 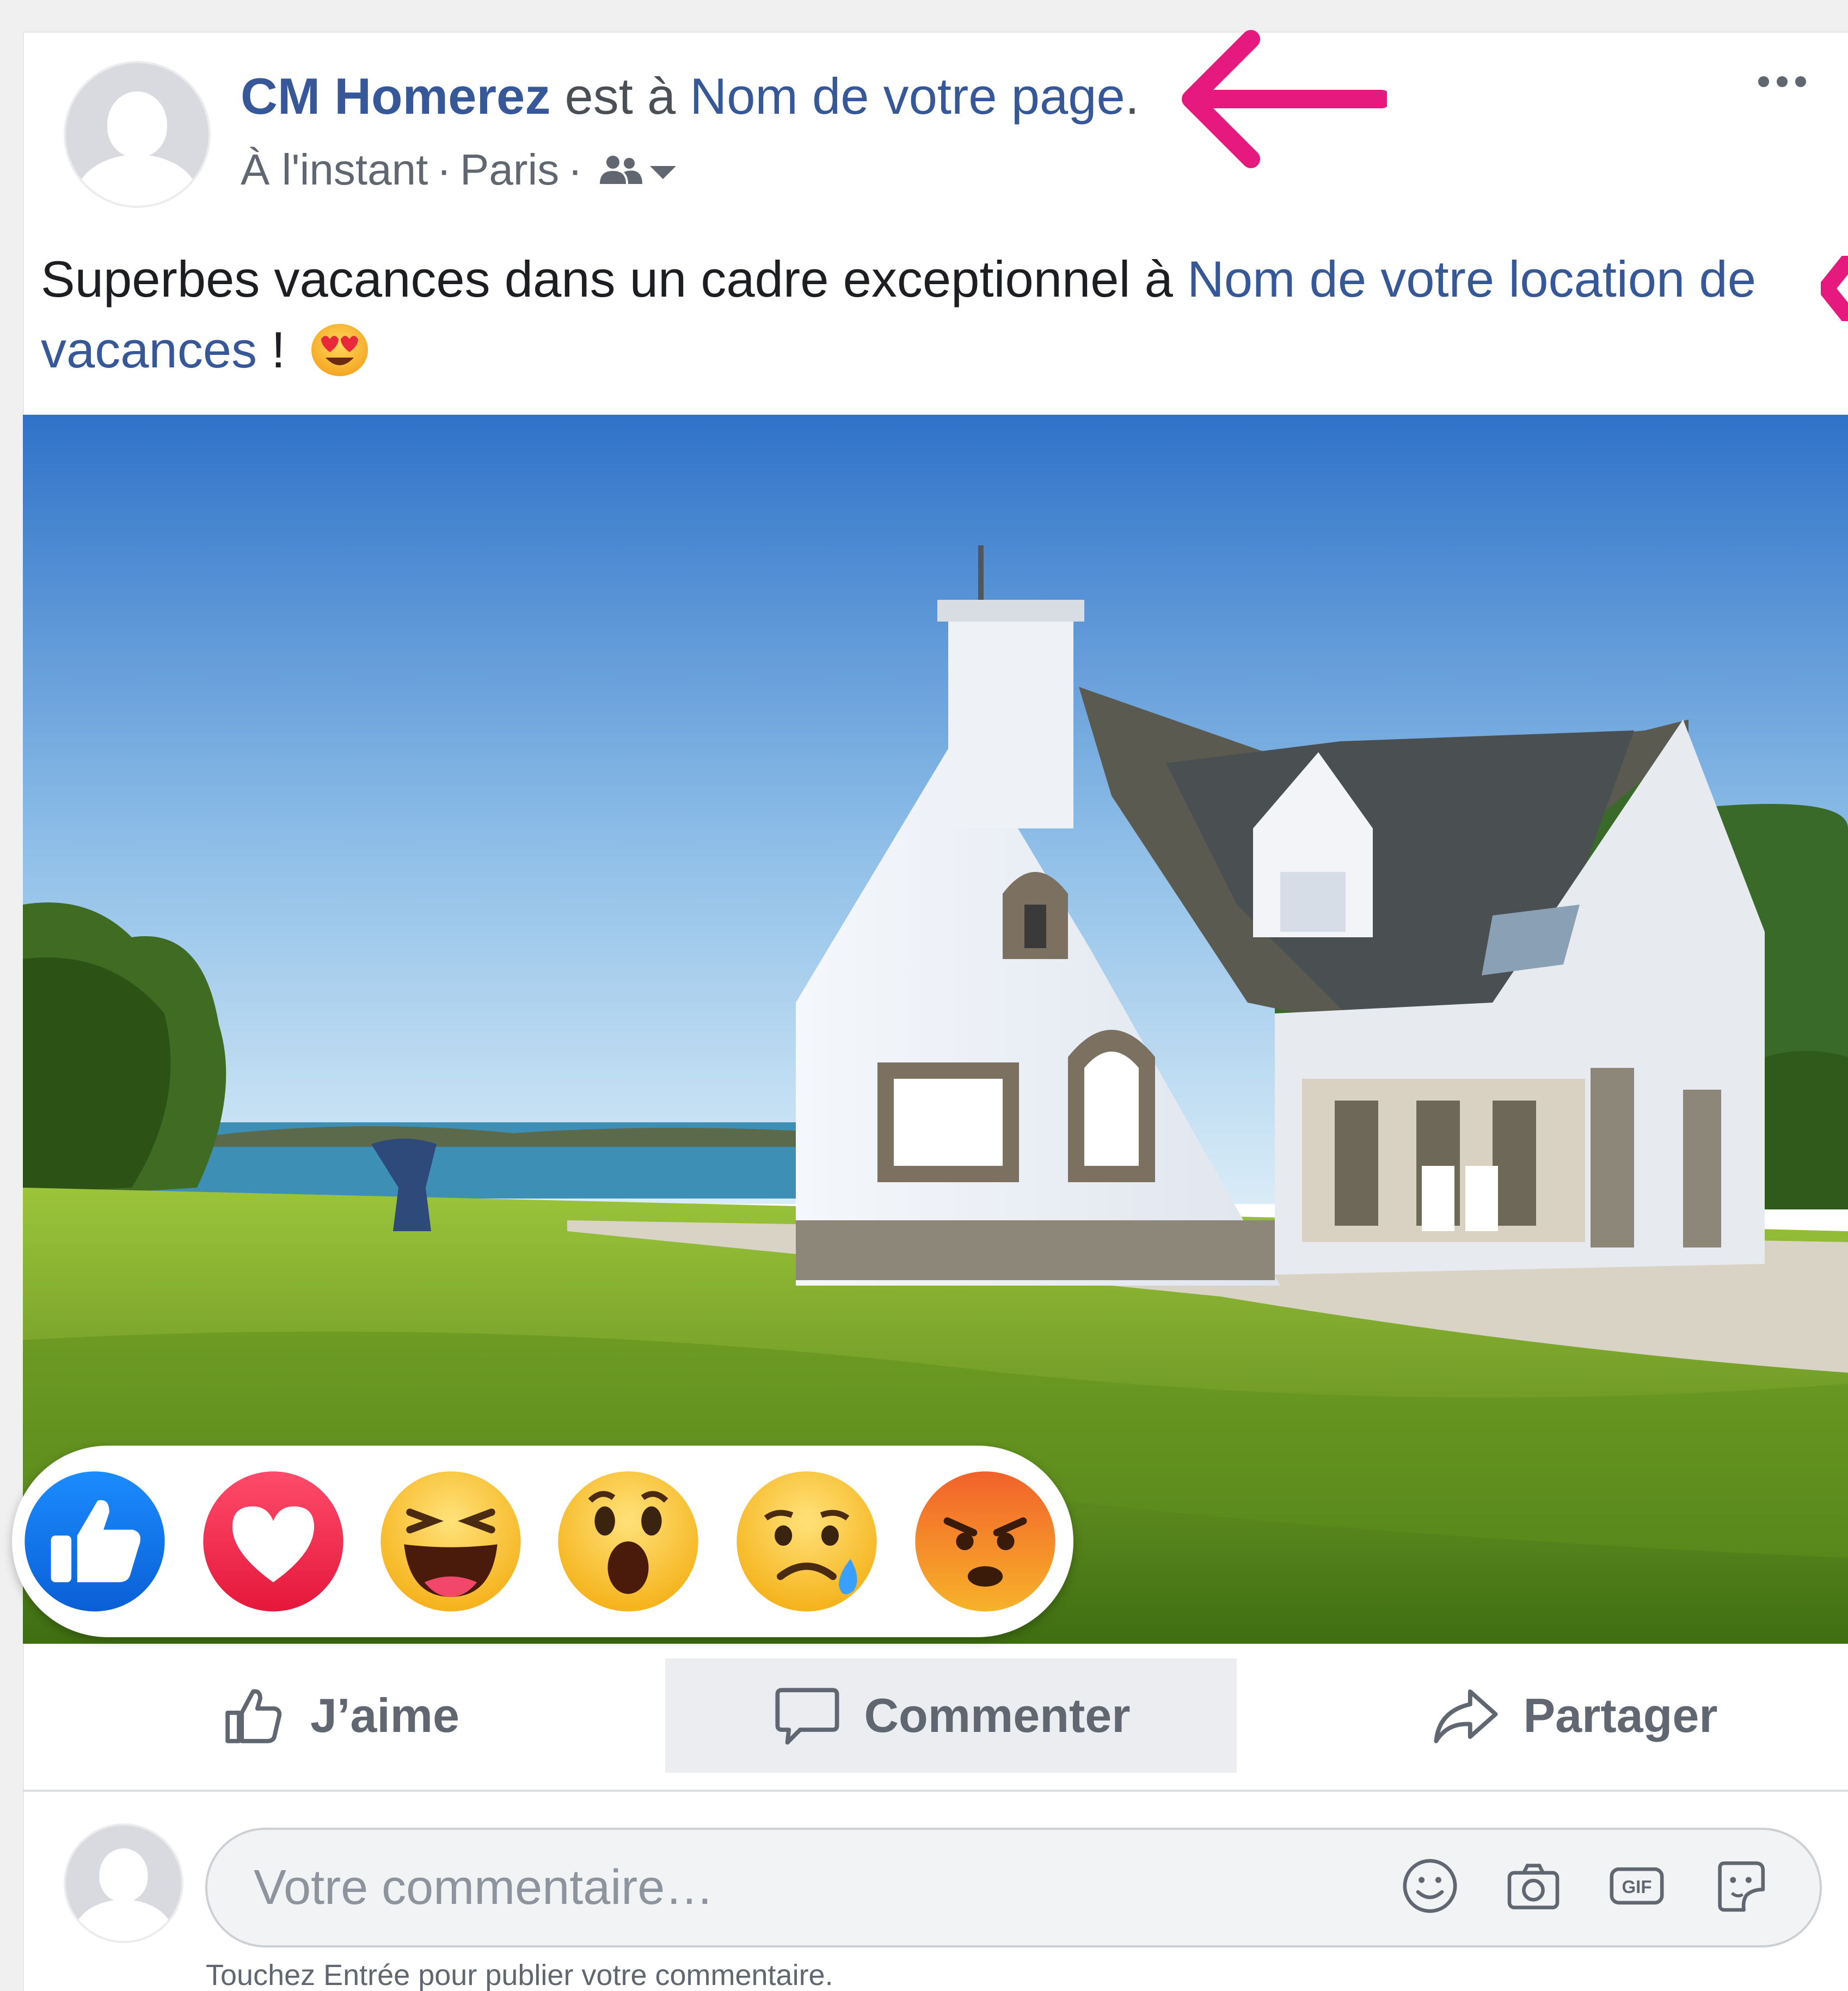 What do you see at coordinates (451, 1541) in the screenshot?
I see `haha-reaction-icon` at bounding box center [451, 1541].